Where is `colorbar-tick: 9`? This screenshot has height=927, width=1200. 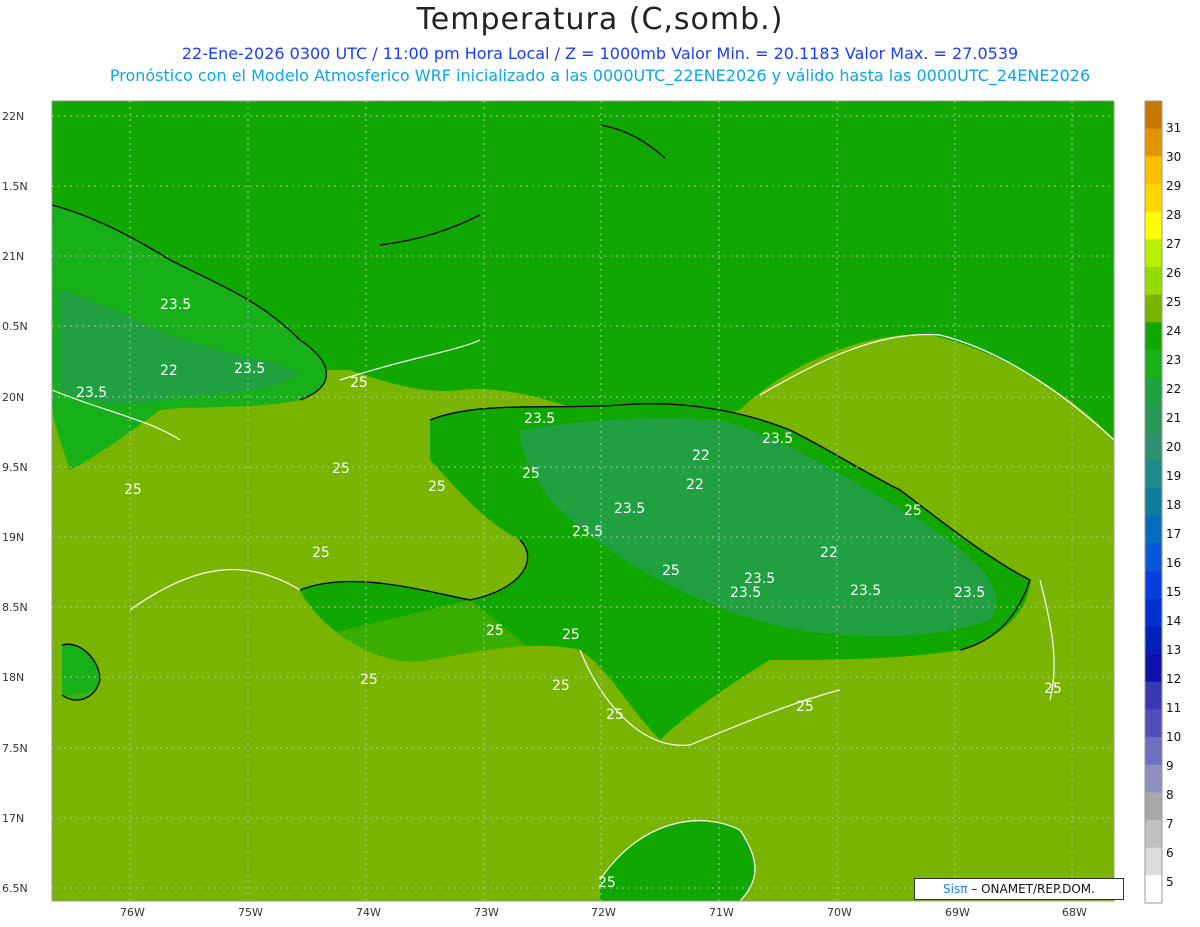
colorbar-tick: 9 is located at coordinates (1170, 766).